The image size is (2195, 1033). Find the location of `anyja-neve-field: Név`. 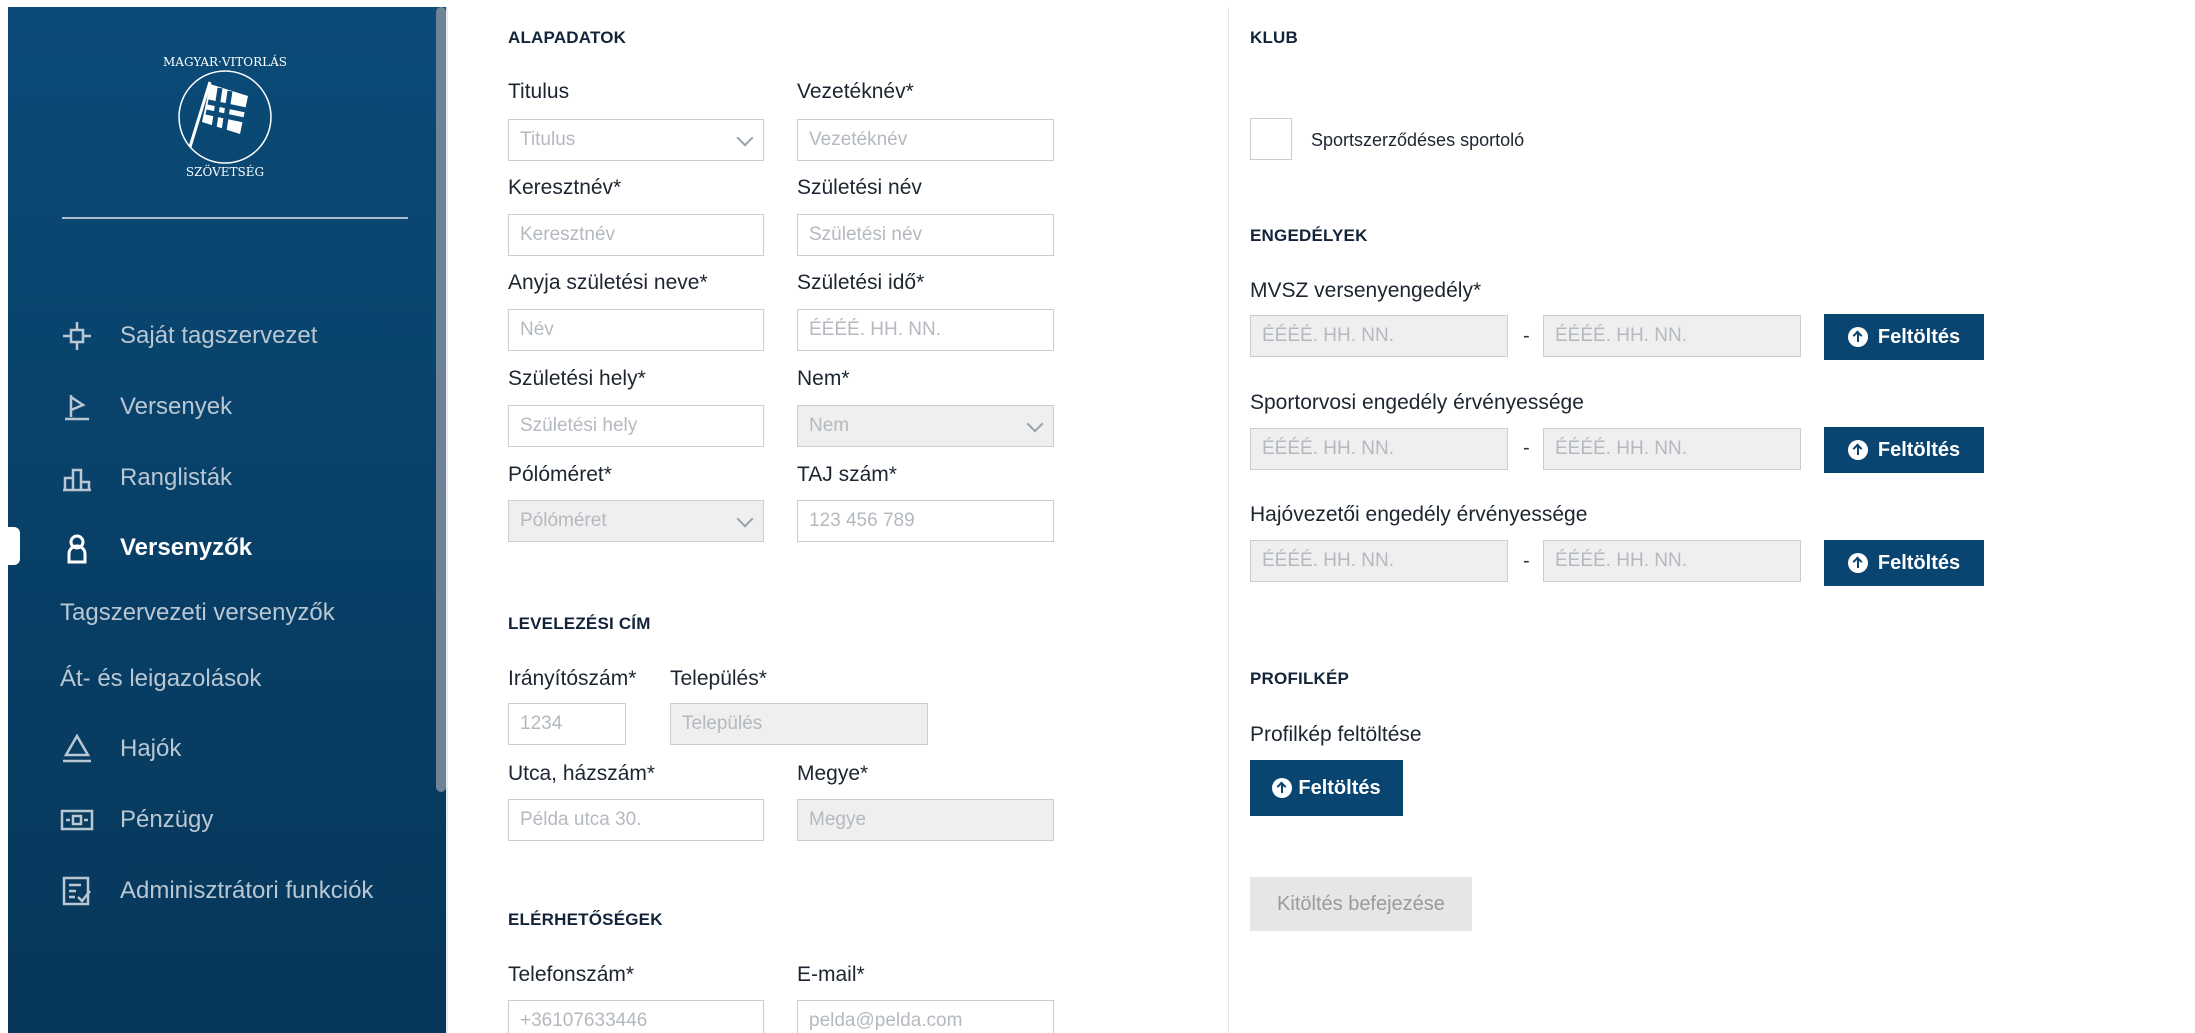

anyja-neve-field: Név is located at coordinates (636, 330).